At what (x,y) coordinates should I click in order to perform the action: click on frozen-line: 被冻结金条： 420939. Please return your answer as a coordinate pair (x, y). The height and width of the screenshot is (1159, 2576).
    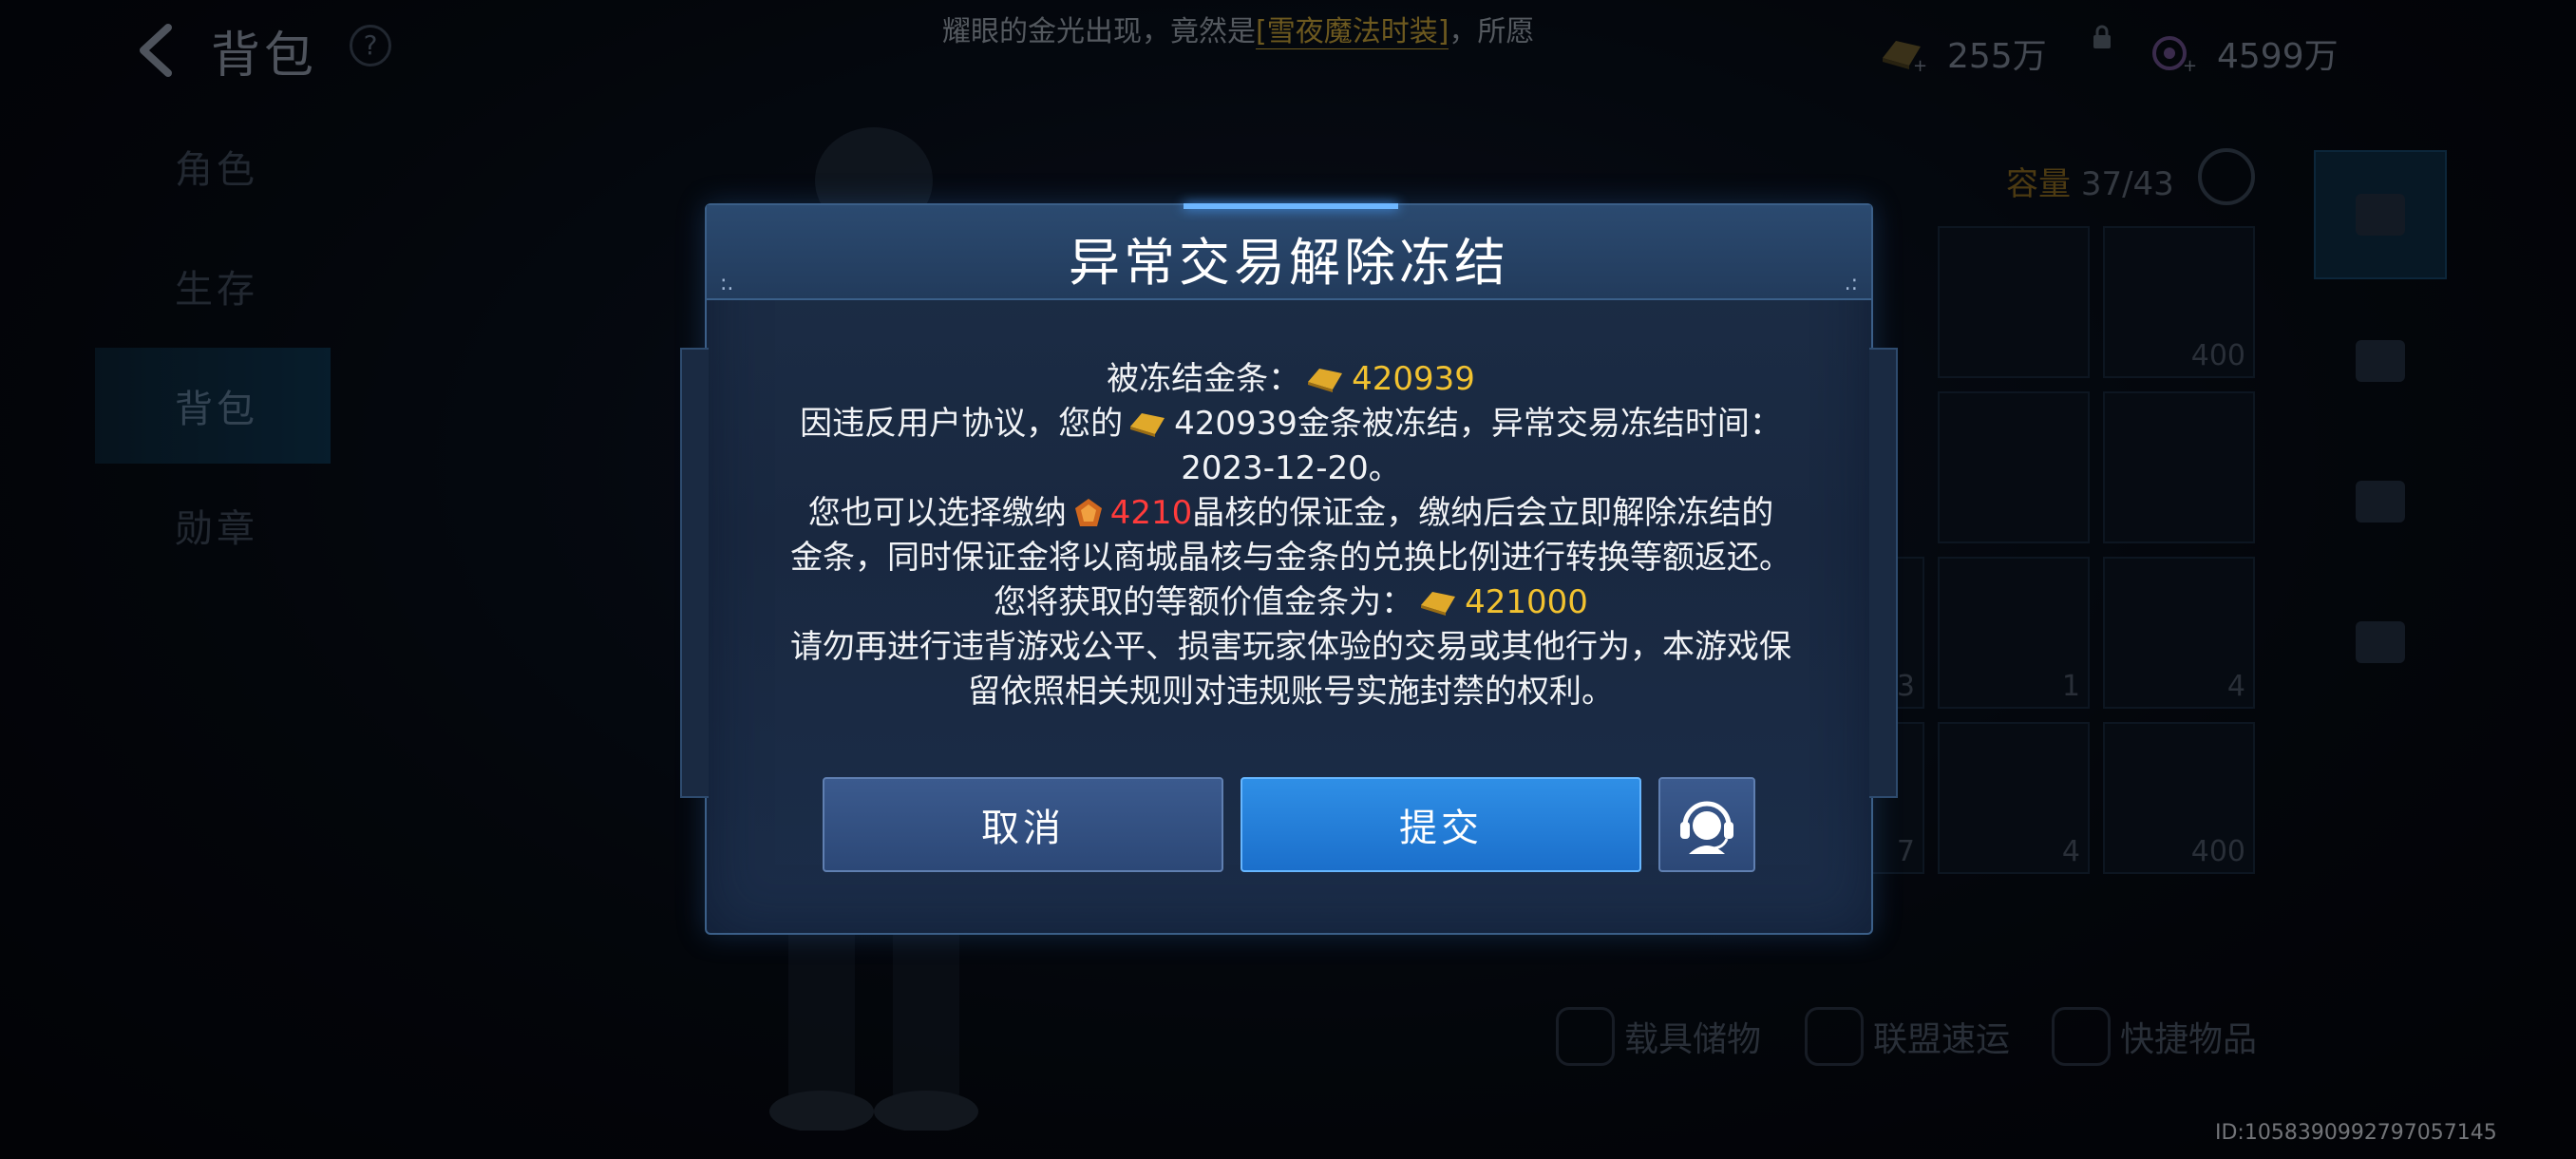
    Looking at the image, I should click on (1291, 379).